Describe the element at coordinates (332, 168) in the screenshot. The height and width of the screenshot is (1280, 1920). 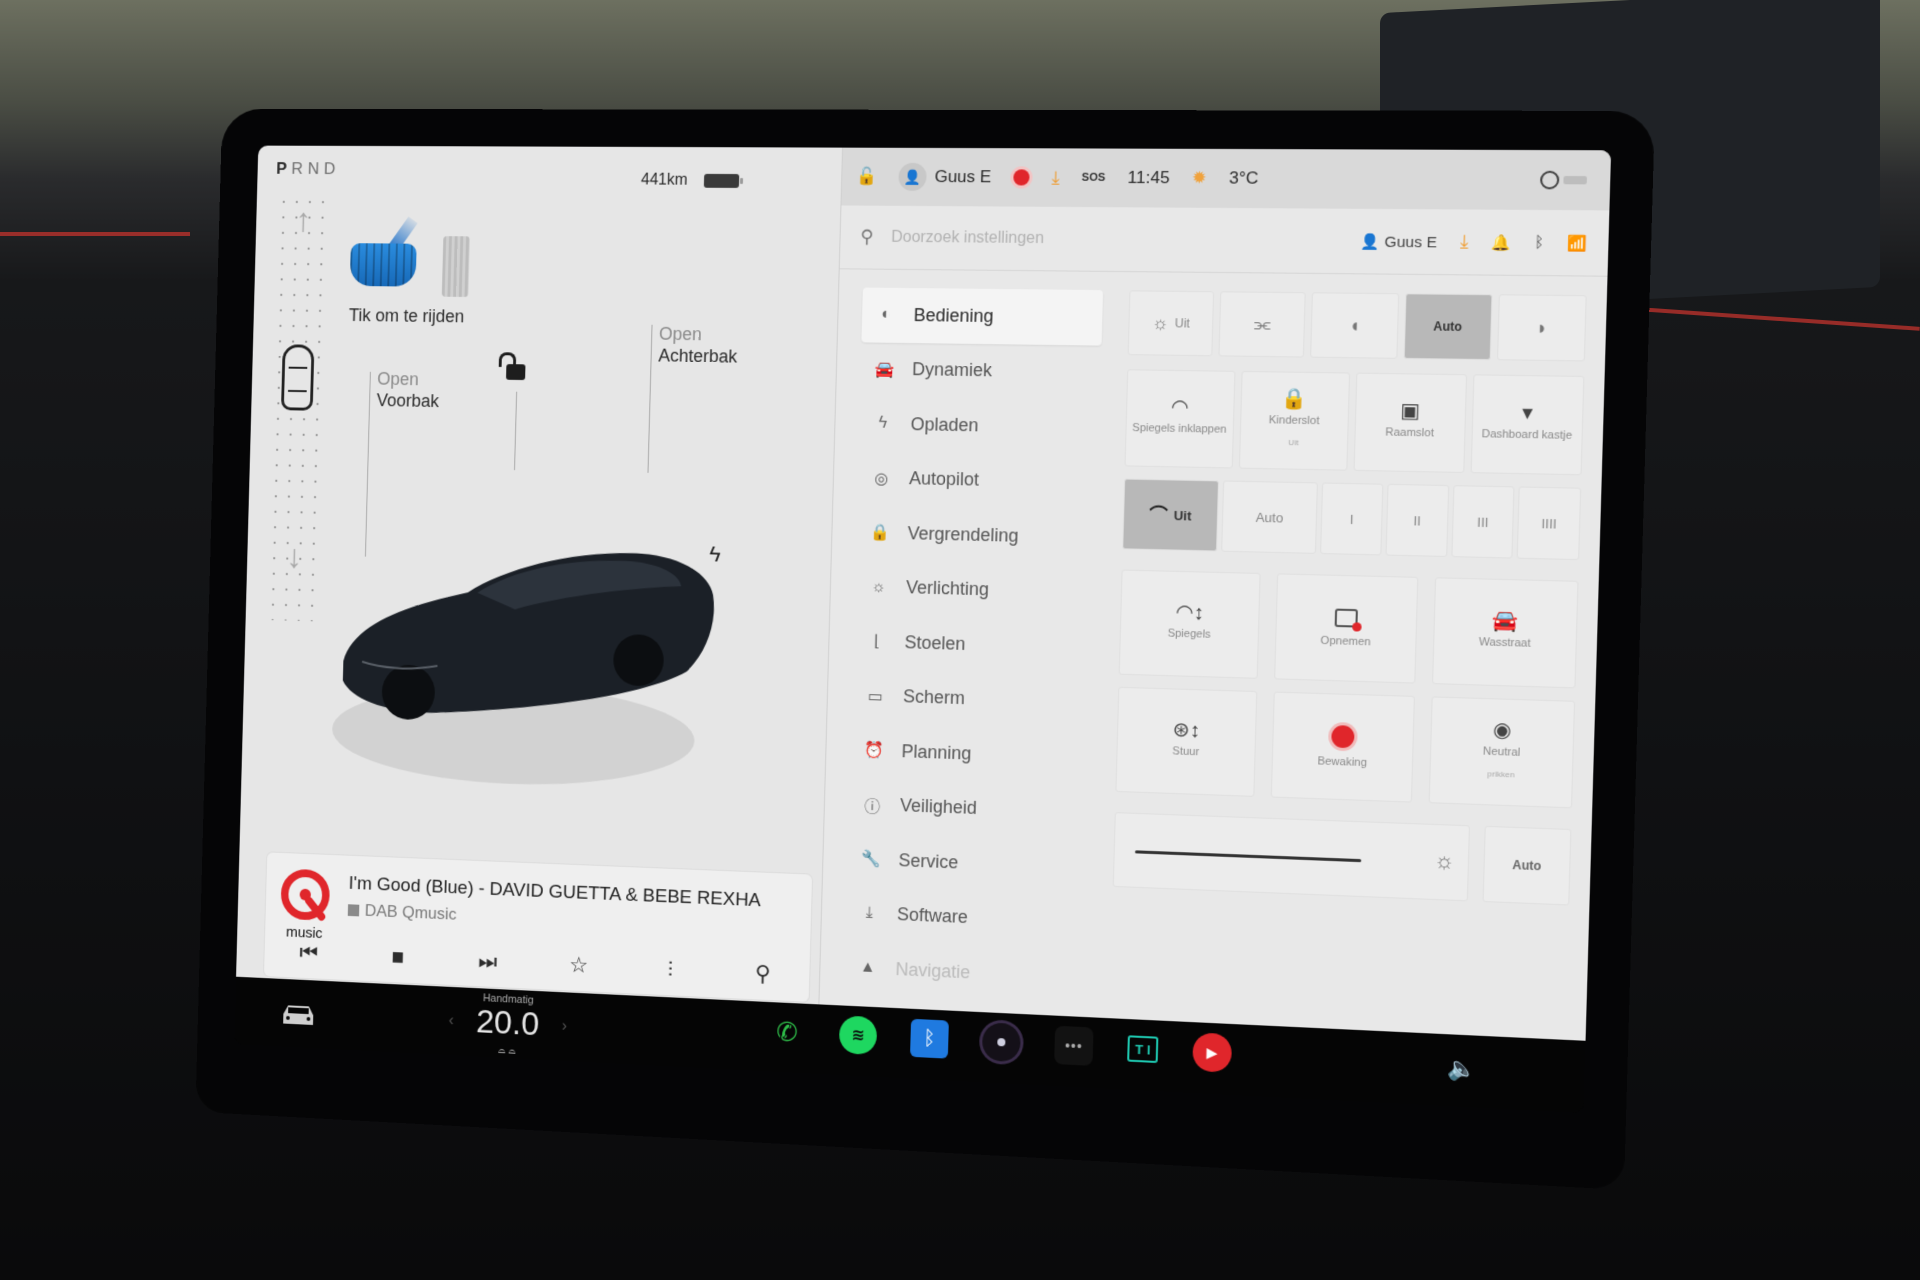
I see `gear-d: D` at that location.